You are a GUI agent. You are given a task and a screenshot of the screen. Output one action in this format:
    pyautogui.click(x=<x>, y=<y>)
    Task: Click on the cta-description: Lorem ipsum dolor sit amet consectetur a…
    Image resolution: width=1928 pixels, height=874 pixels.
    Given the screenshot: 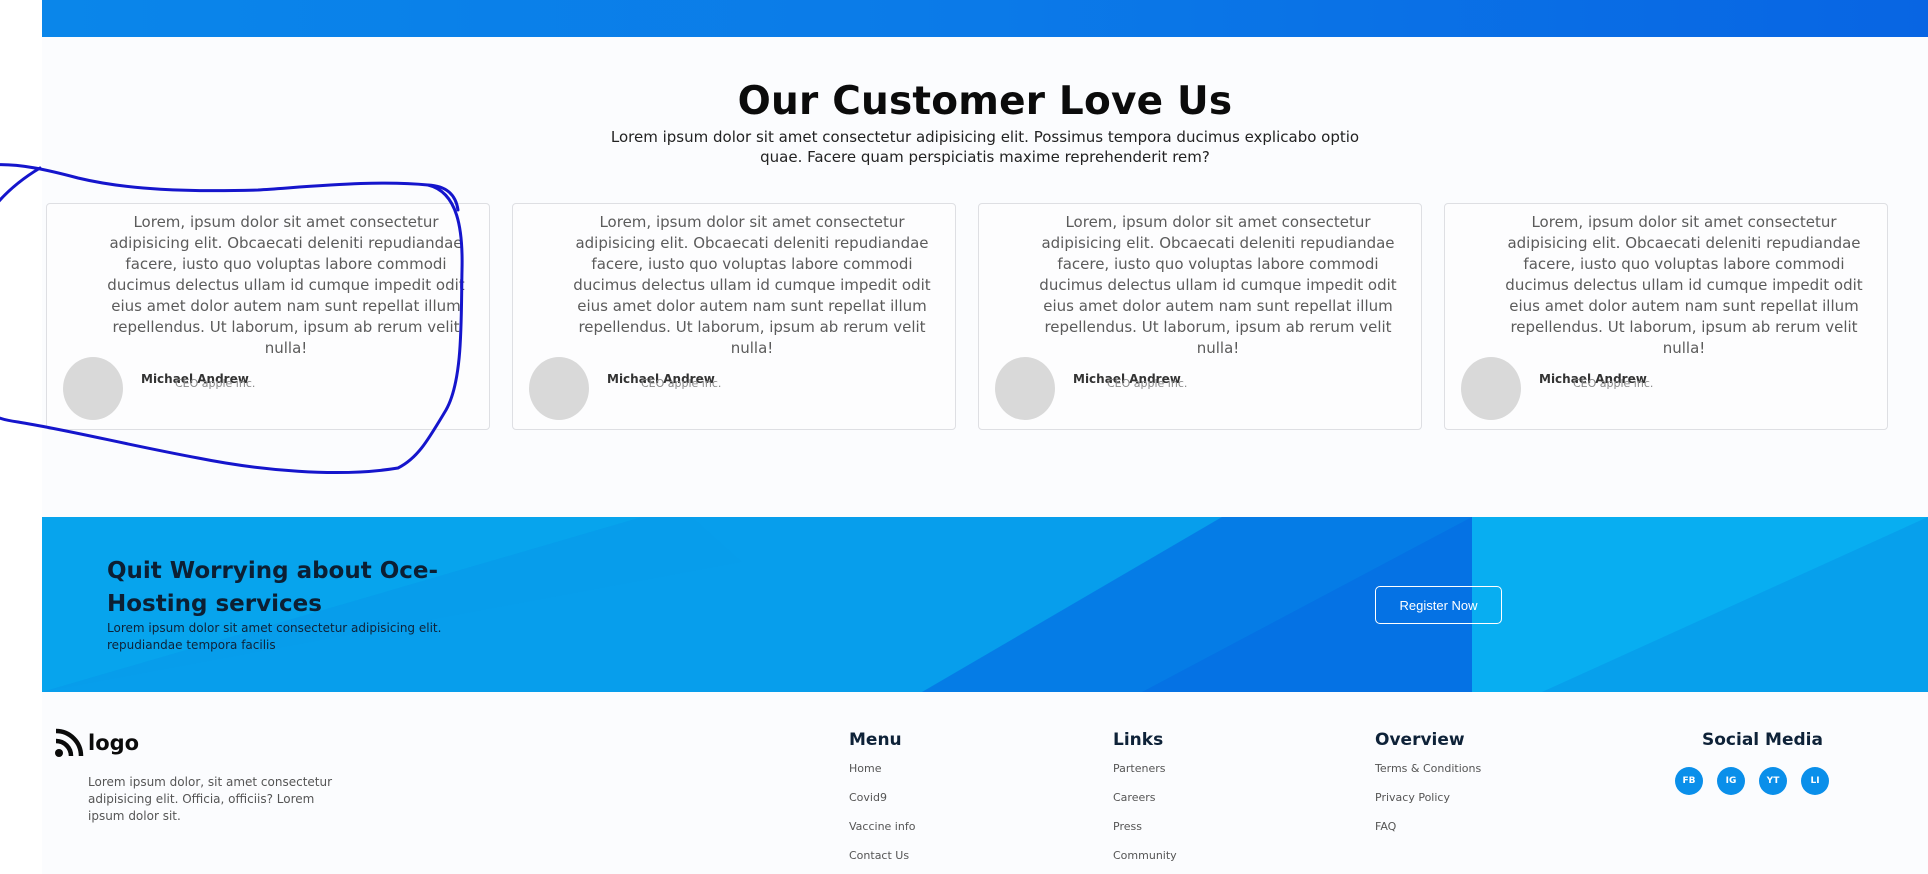 What is the action you would take?
    pyautogui.click(x=274, y=636)
    